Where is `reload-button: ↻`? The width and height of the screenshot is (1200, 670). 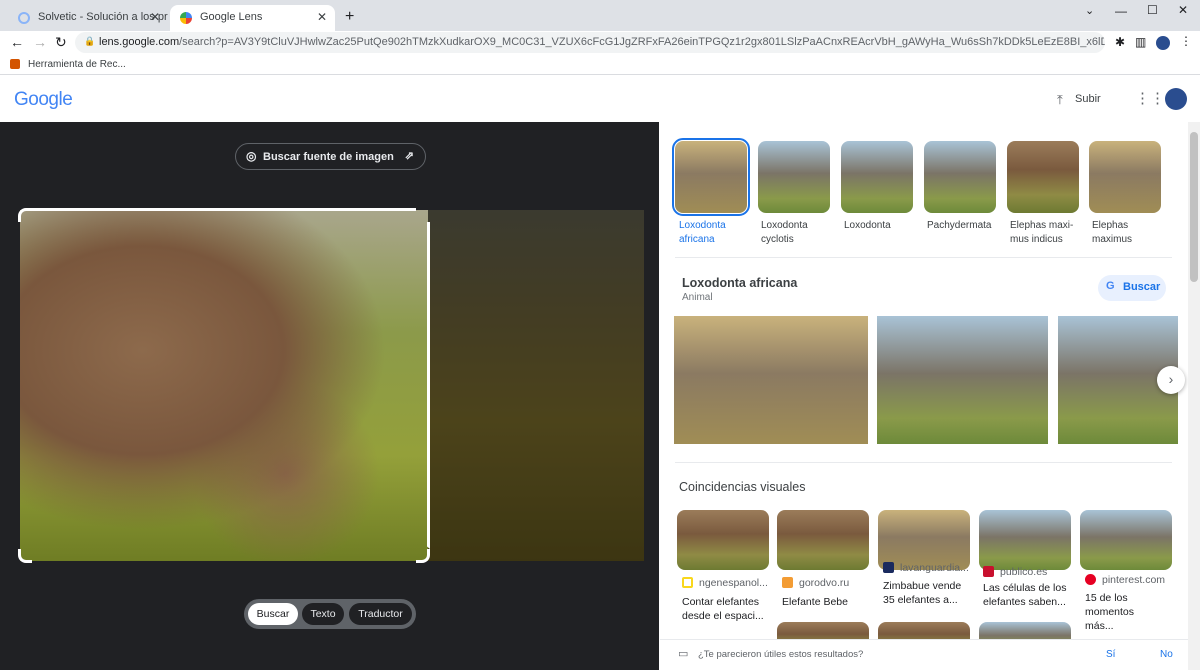
reload-button: ↻ is located at coordinates (61, 42).